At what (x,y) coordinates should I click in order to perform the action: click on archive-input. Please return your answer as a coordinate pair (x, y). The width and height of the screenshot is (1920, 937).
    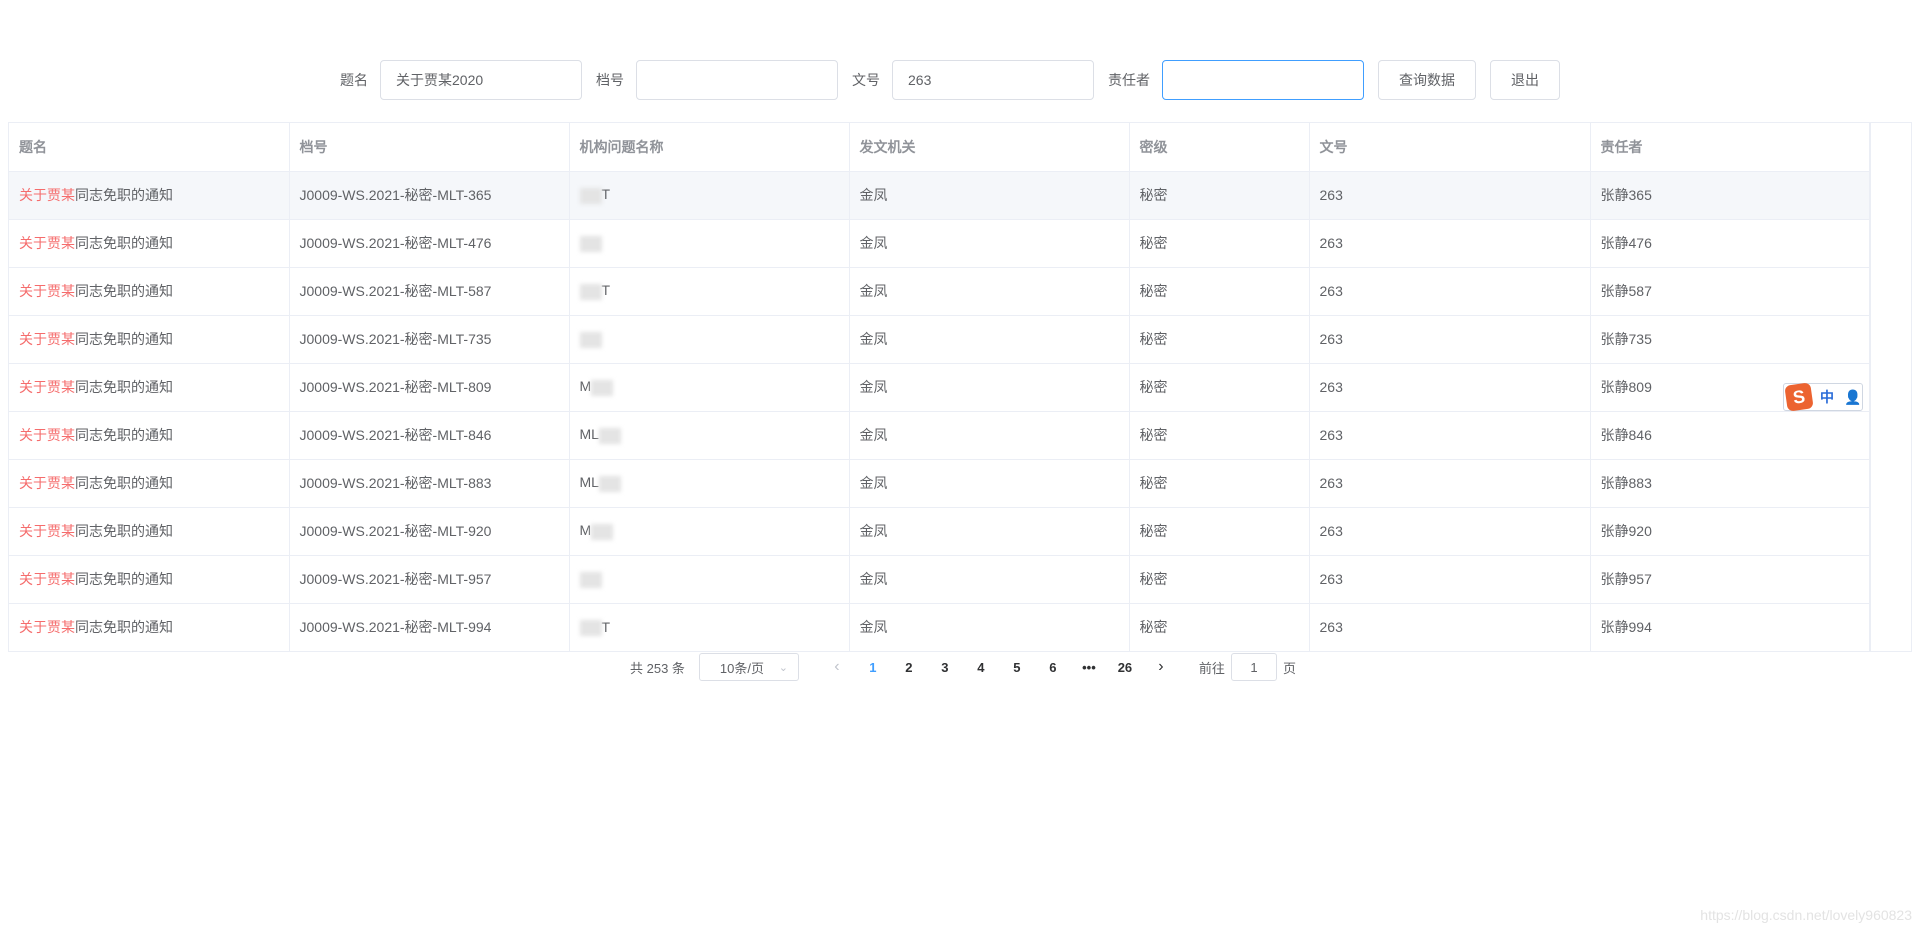
    Looking at the image, I should click on (737, 80).